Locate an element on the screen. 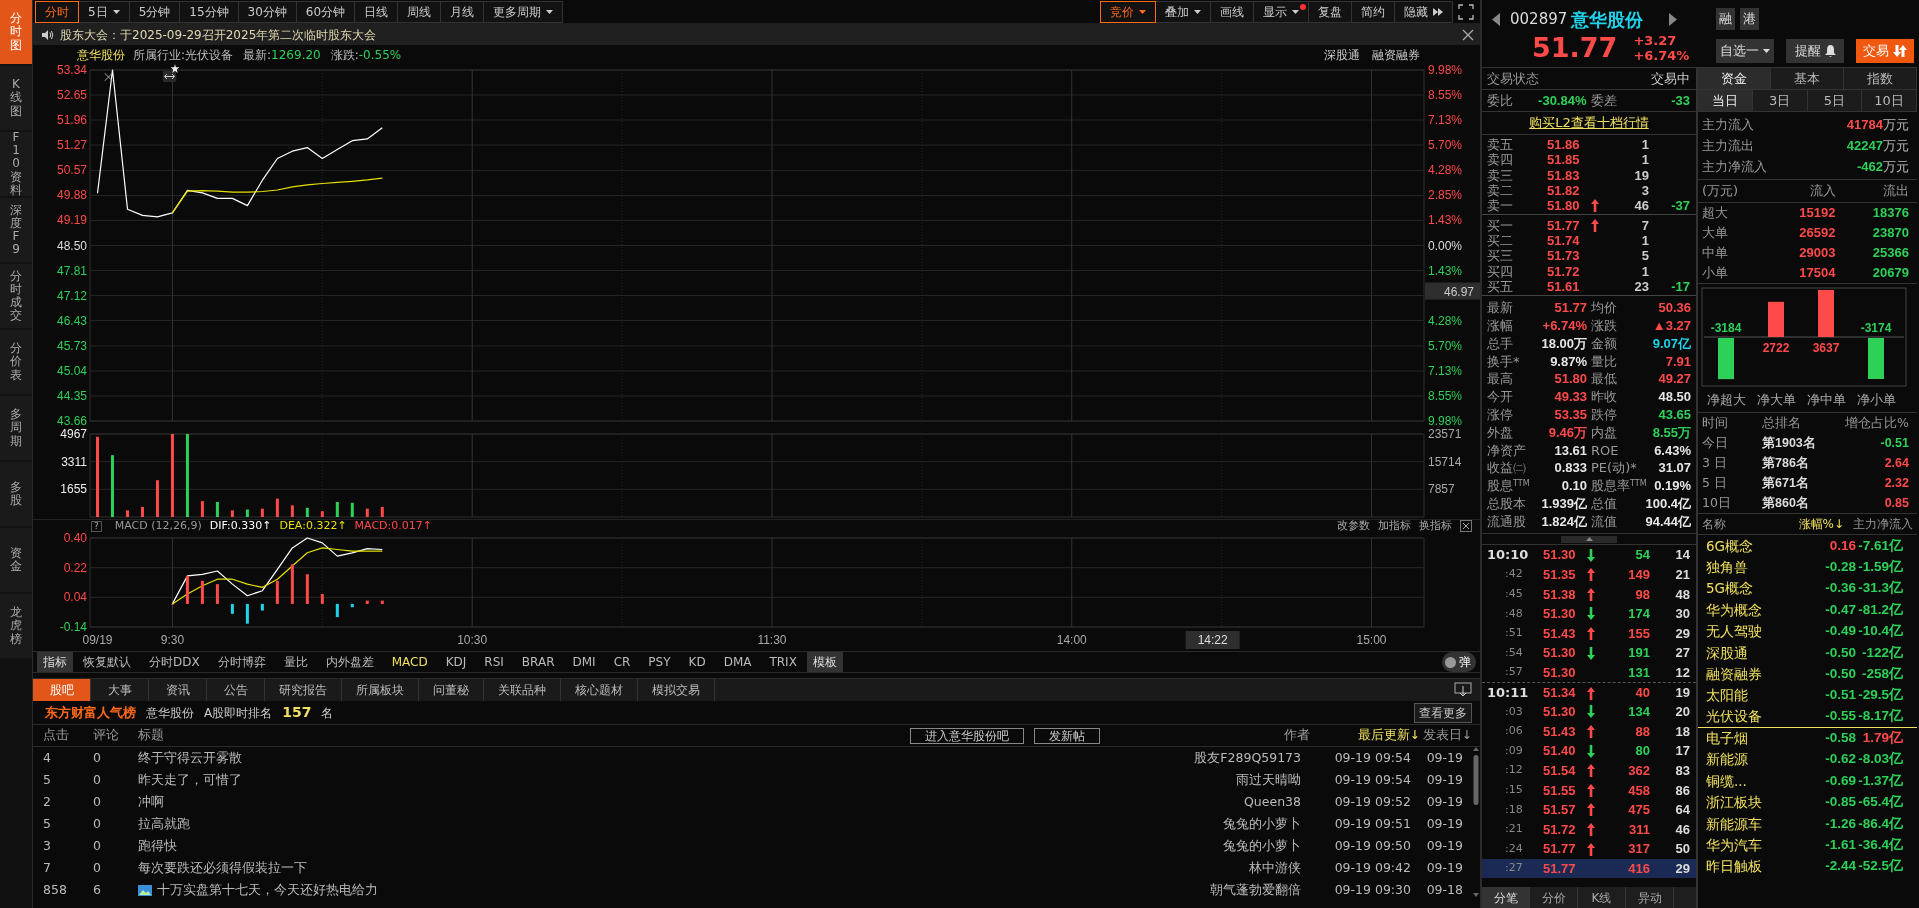  sector-row: 融资融券 -0.50 -258亿 is located at coordinates (1807, 674).